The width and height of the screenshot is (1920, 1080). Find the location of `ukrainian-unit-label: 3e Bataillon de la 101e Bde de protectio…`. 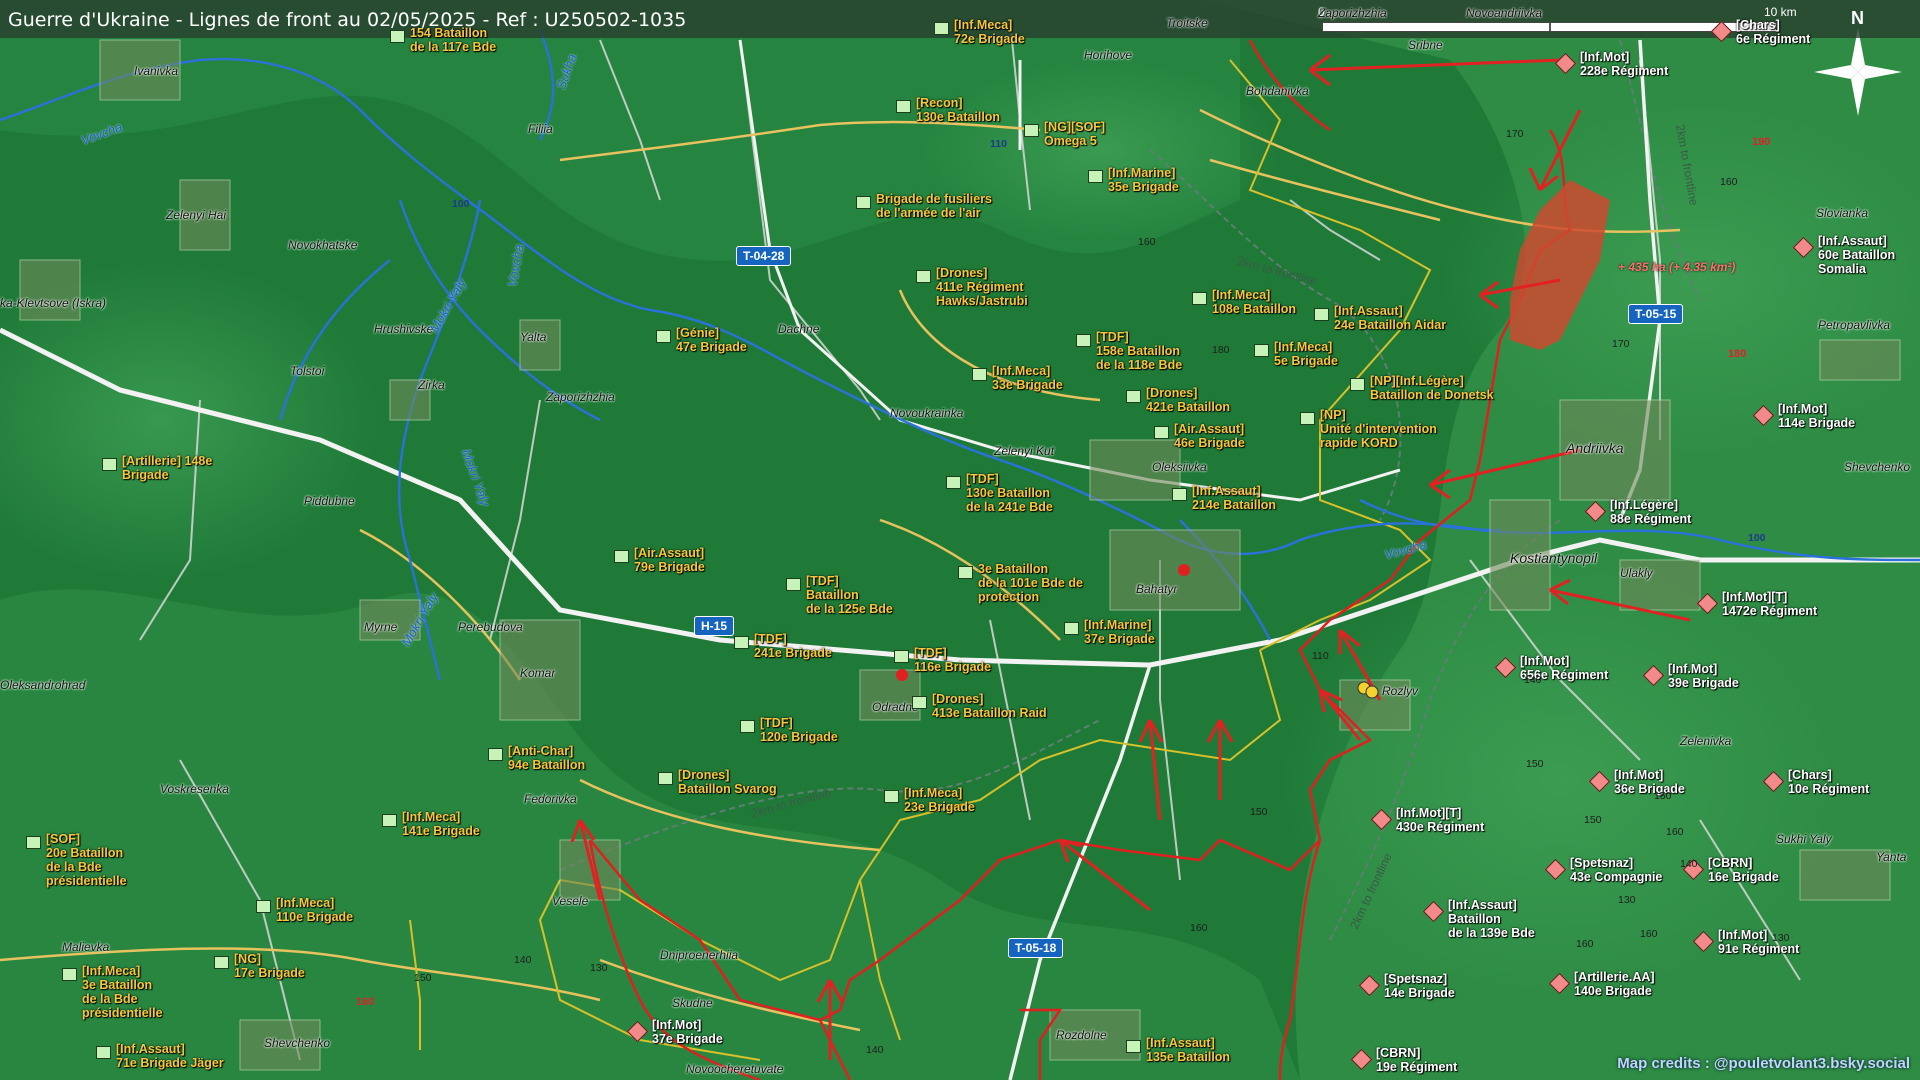

ukrainian-unit-label: 3e Bataillon de la 101e Bde de protectio… is located at coordinates (1030, 583).